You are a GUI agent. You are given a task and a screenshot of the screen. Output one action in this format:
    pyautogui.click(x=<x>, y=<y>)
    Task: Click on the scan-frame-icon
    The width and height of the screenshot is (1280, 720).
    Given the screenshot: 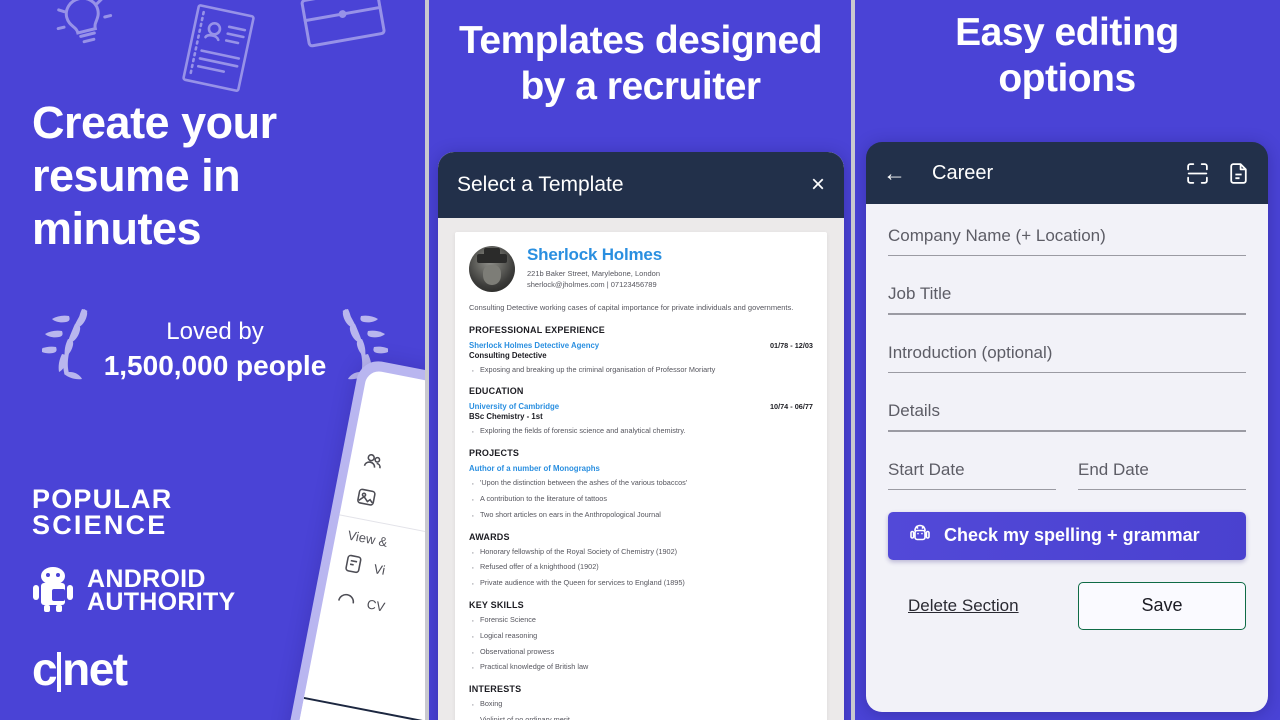 What is the action you would take?
    pyautogui.click(x=1197, y=173)
    